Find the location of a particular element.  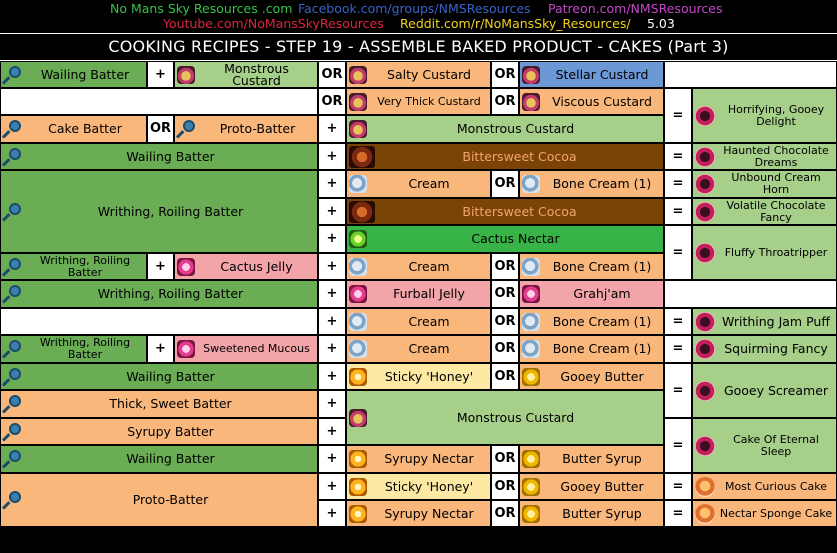

ingredient-cell: Cactus Nectar is located at coordinates (505, 239).